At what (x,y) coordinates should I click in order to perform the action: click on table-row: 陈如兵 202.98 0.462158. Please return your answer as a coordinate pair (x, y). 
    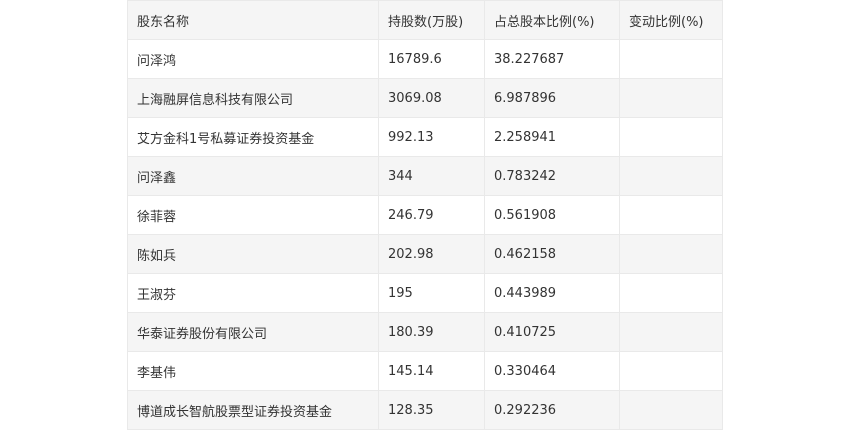
    Looking at the image, I should click on (425, 254).